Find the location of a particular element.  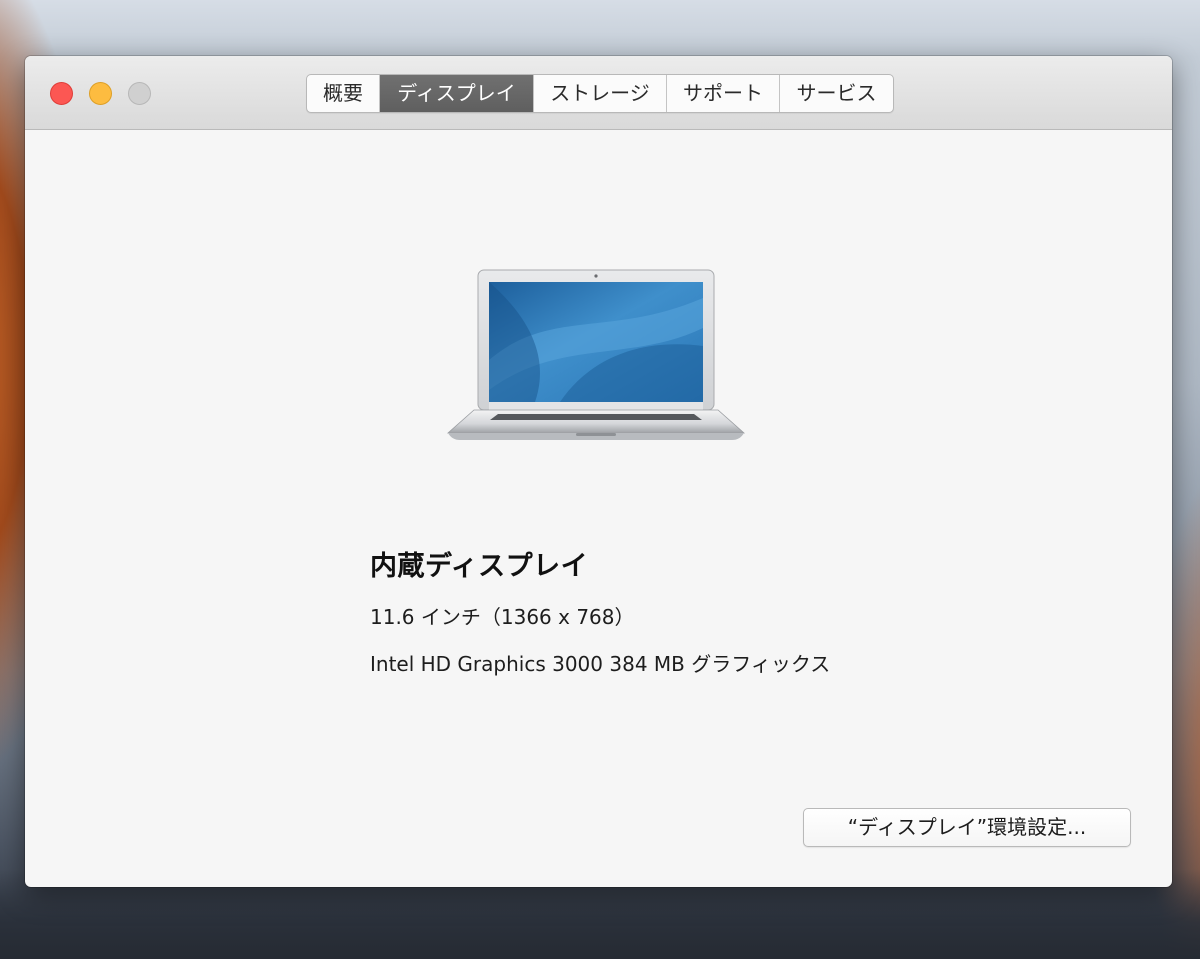

tab-displays: ディスプレイ is located at coordinates (457, 93).